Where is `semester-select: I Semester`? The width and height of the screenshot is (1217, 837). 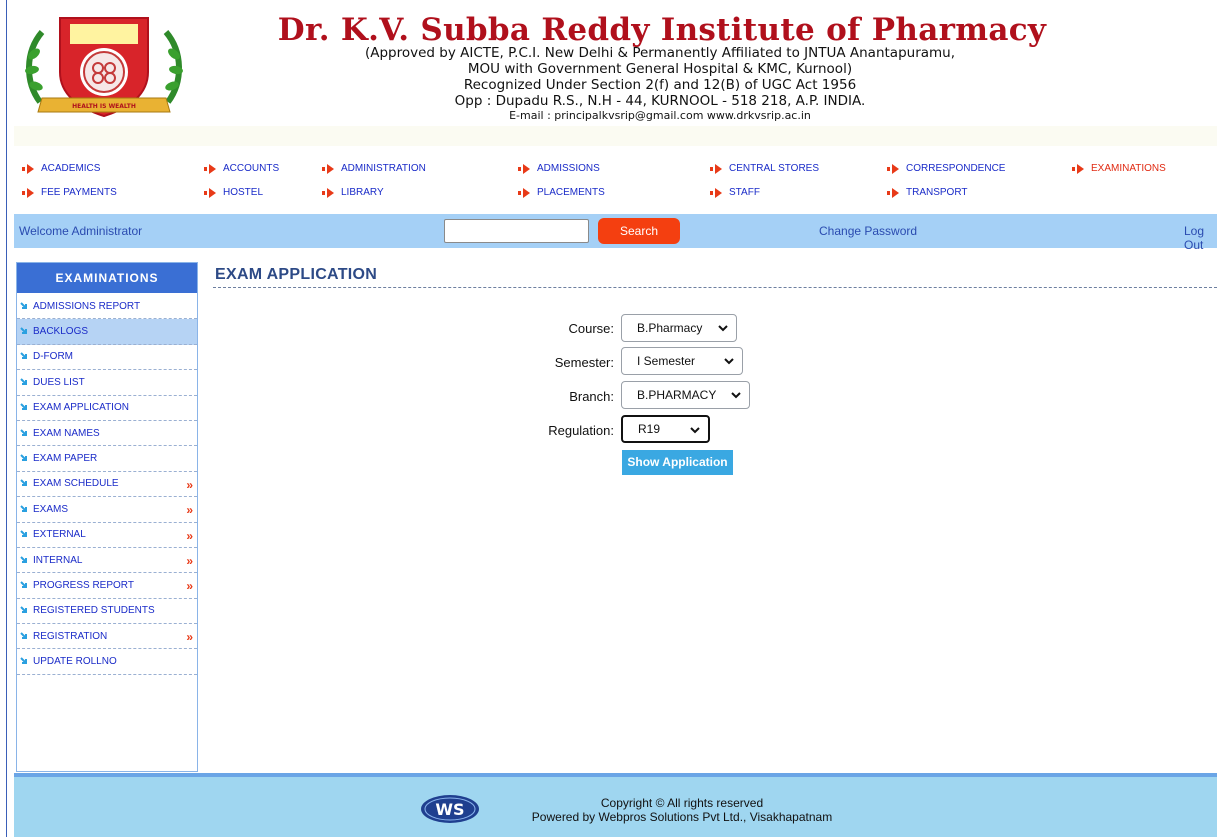 semester-select: I Semester is located at coordinates (682, 361).